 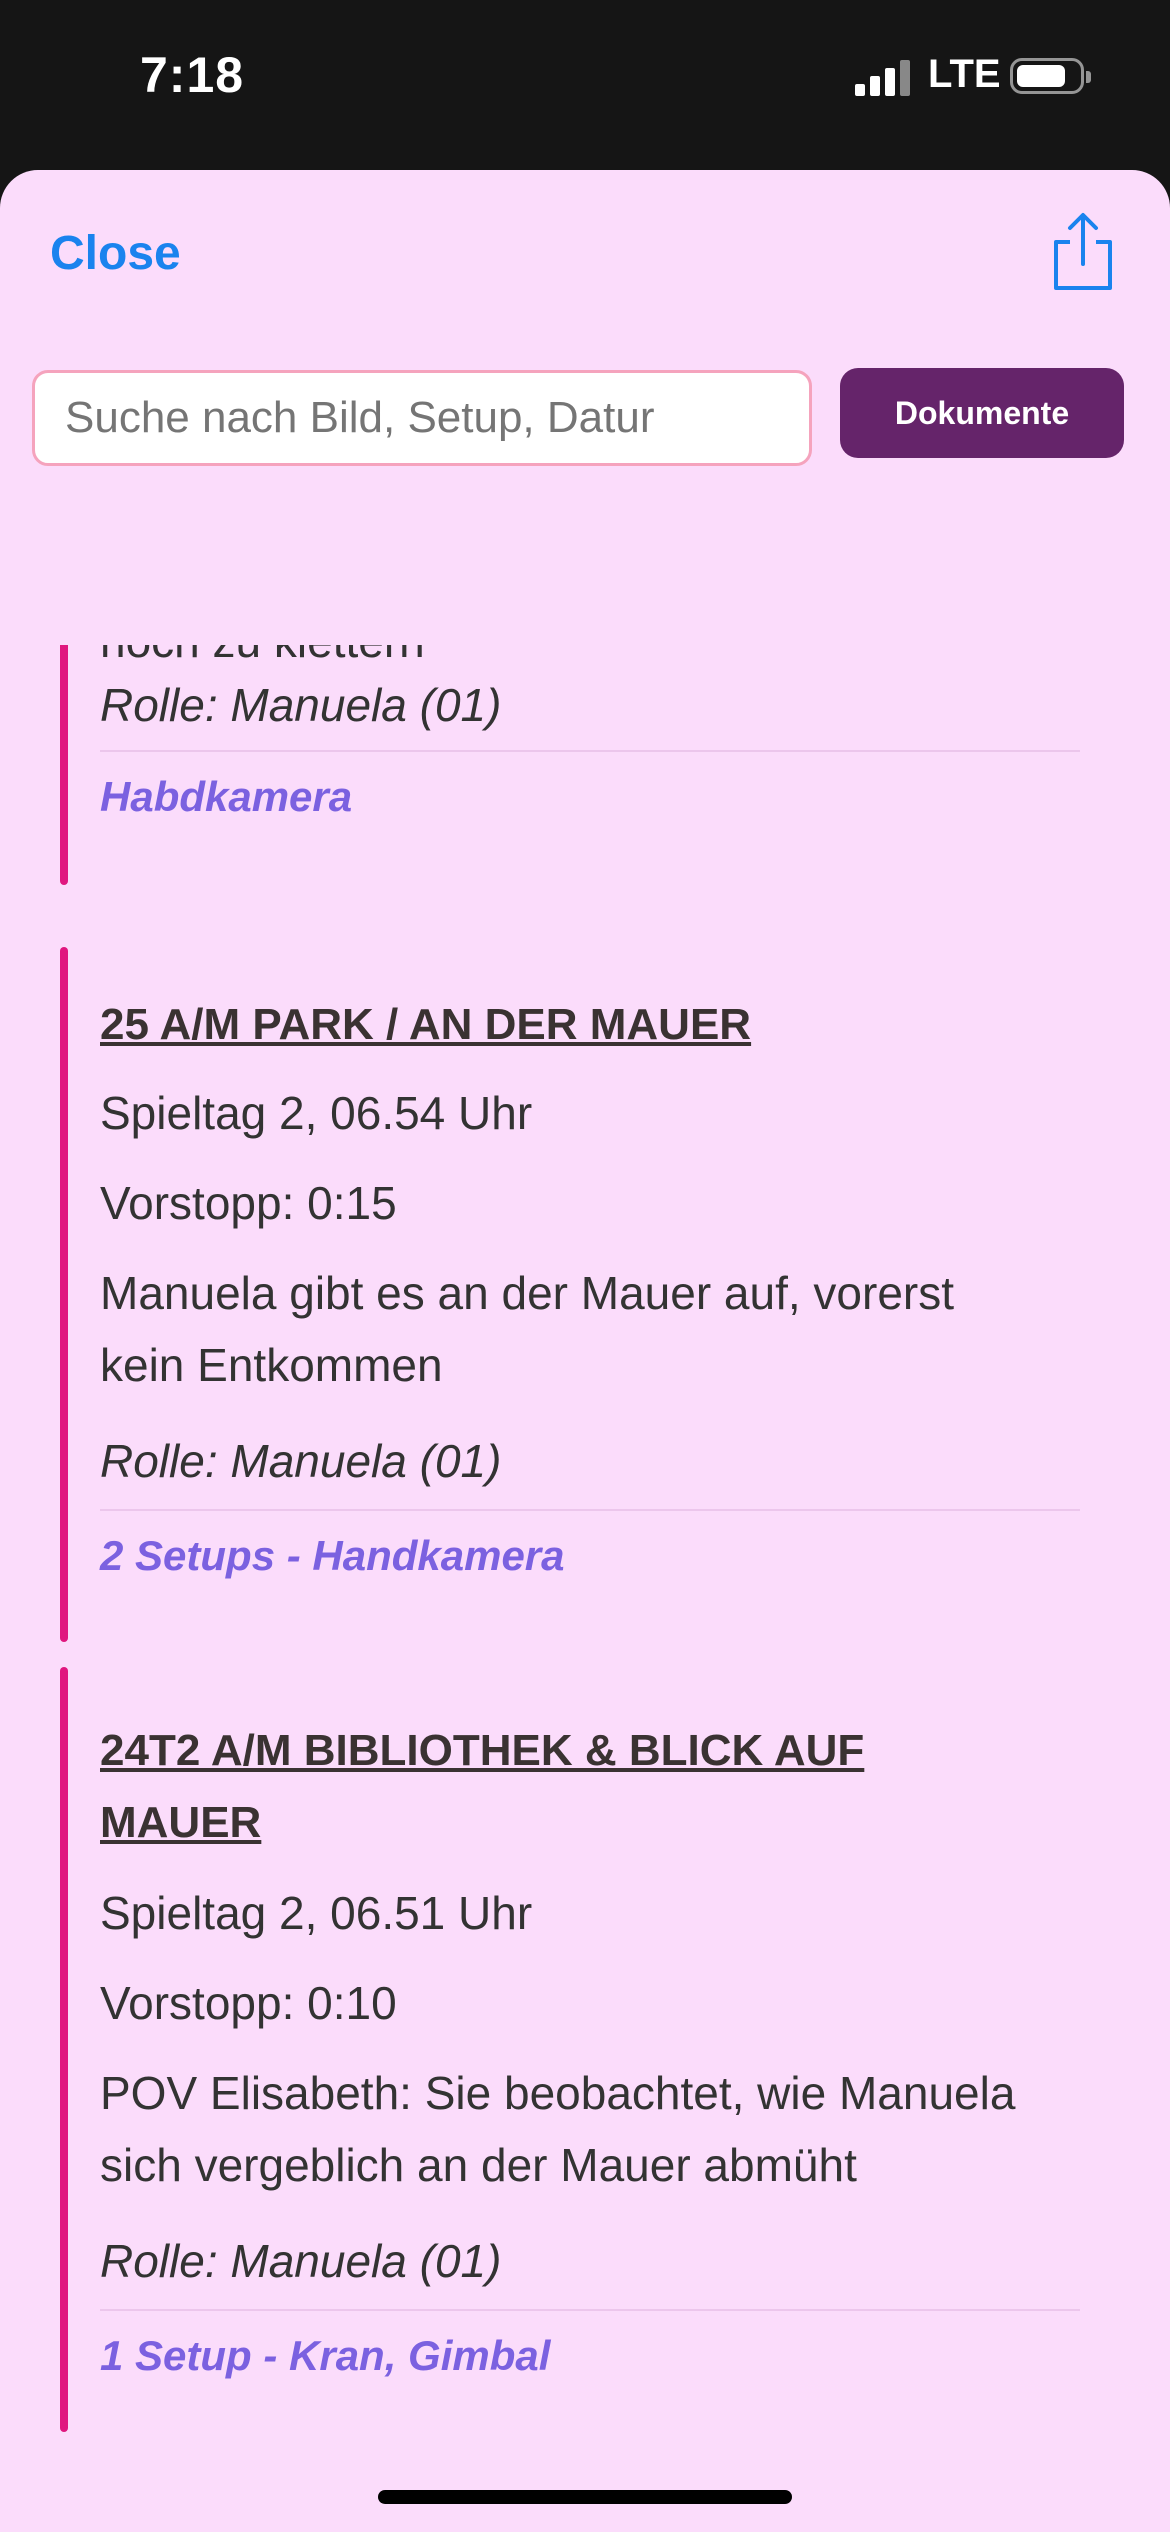 What do you see at coordinates (332, 1556) in the screenshot?
I see `scene-setup-info: 2 Setups - Handkamera` at bounding box center [332, 1556].